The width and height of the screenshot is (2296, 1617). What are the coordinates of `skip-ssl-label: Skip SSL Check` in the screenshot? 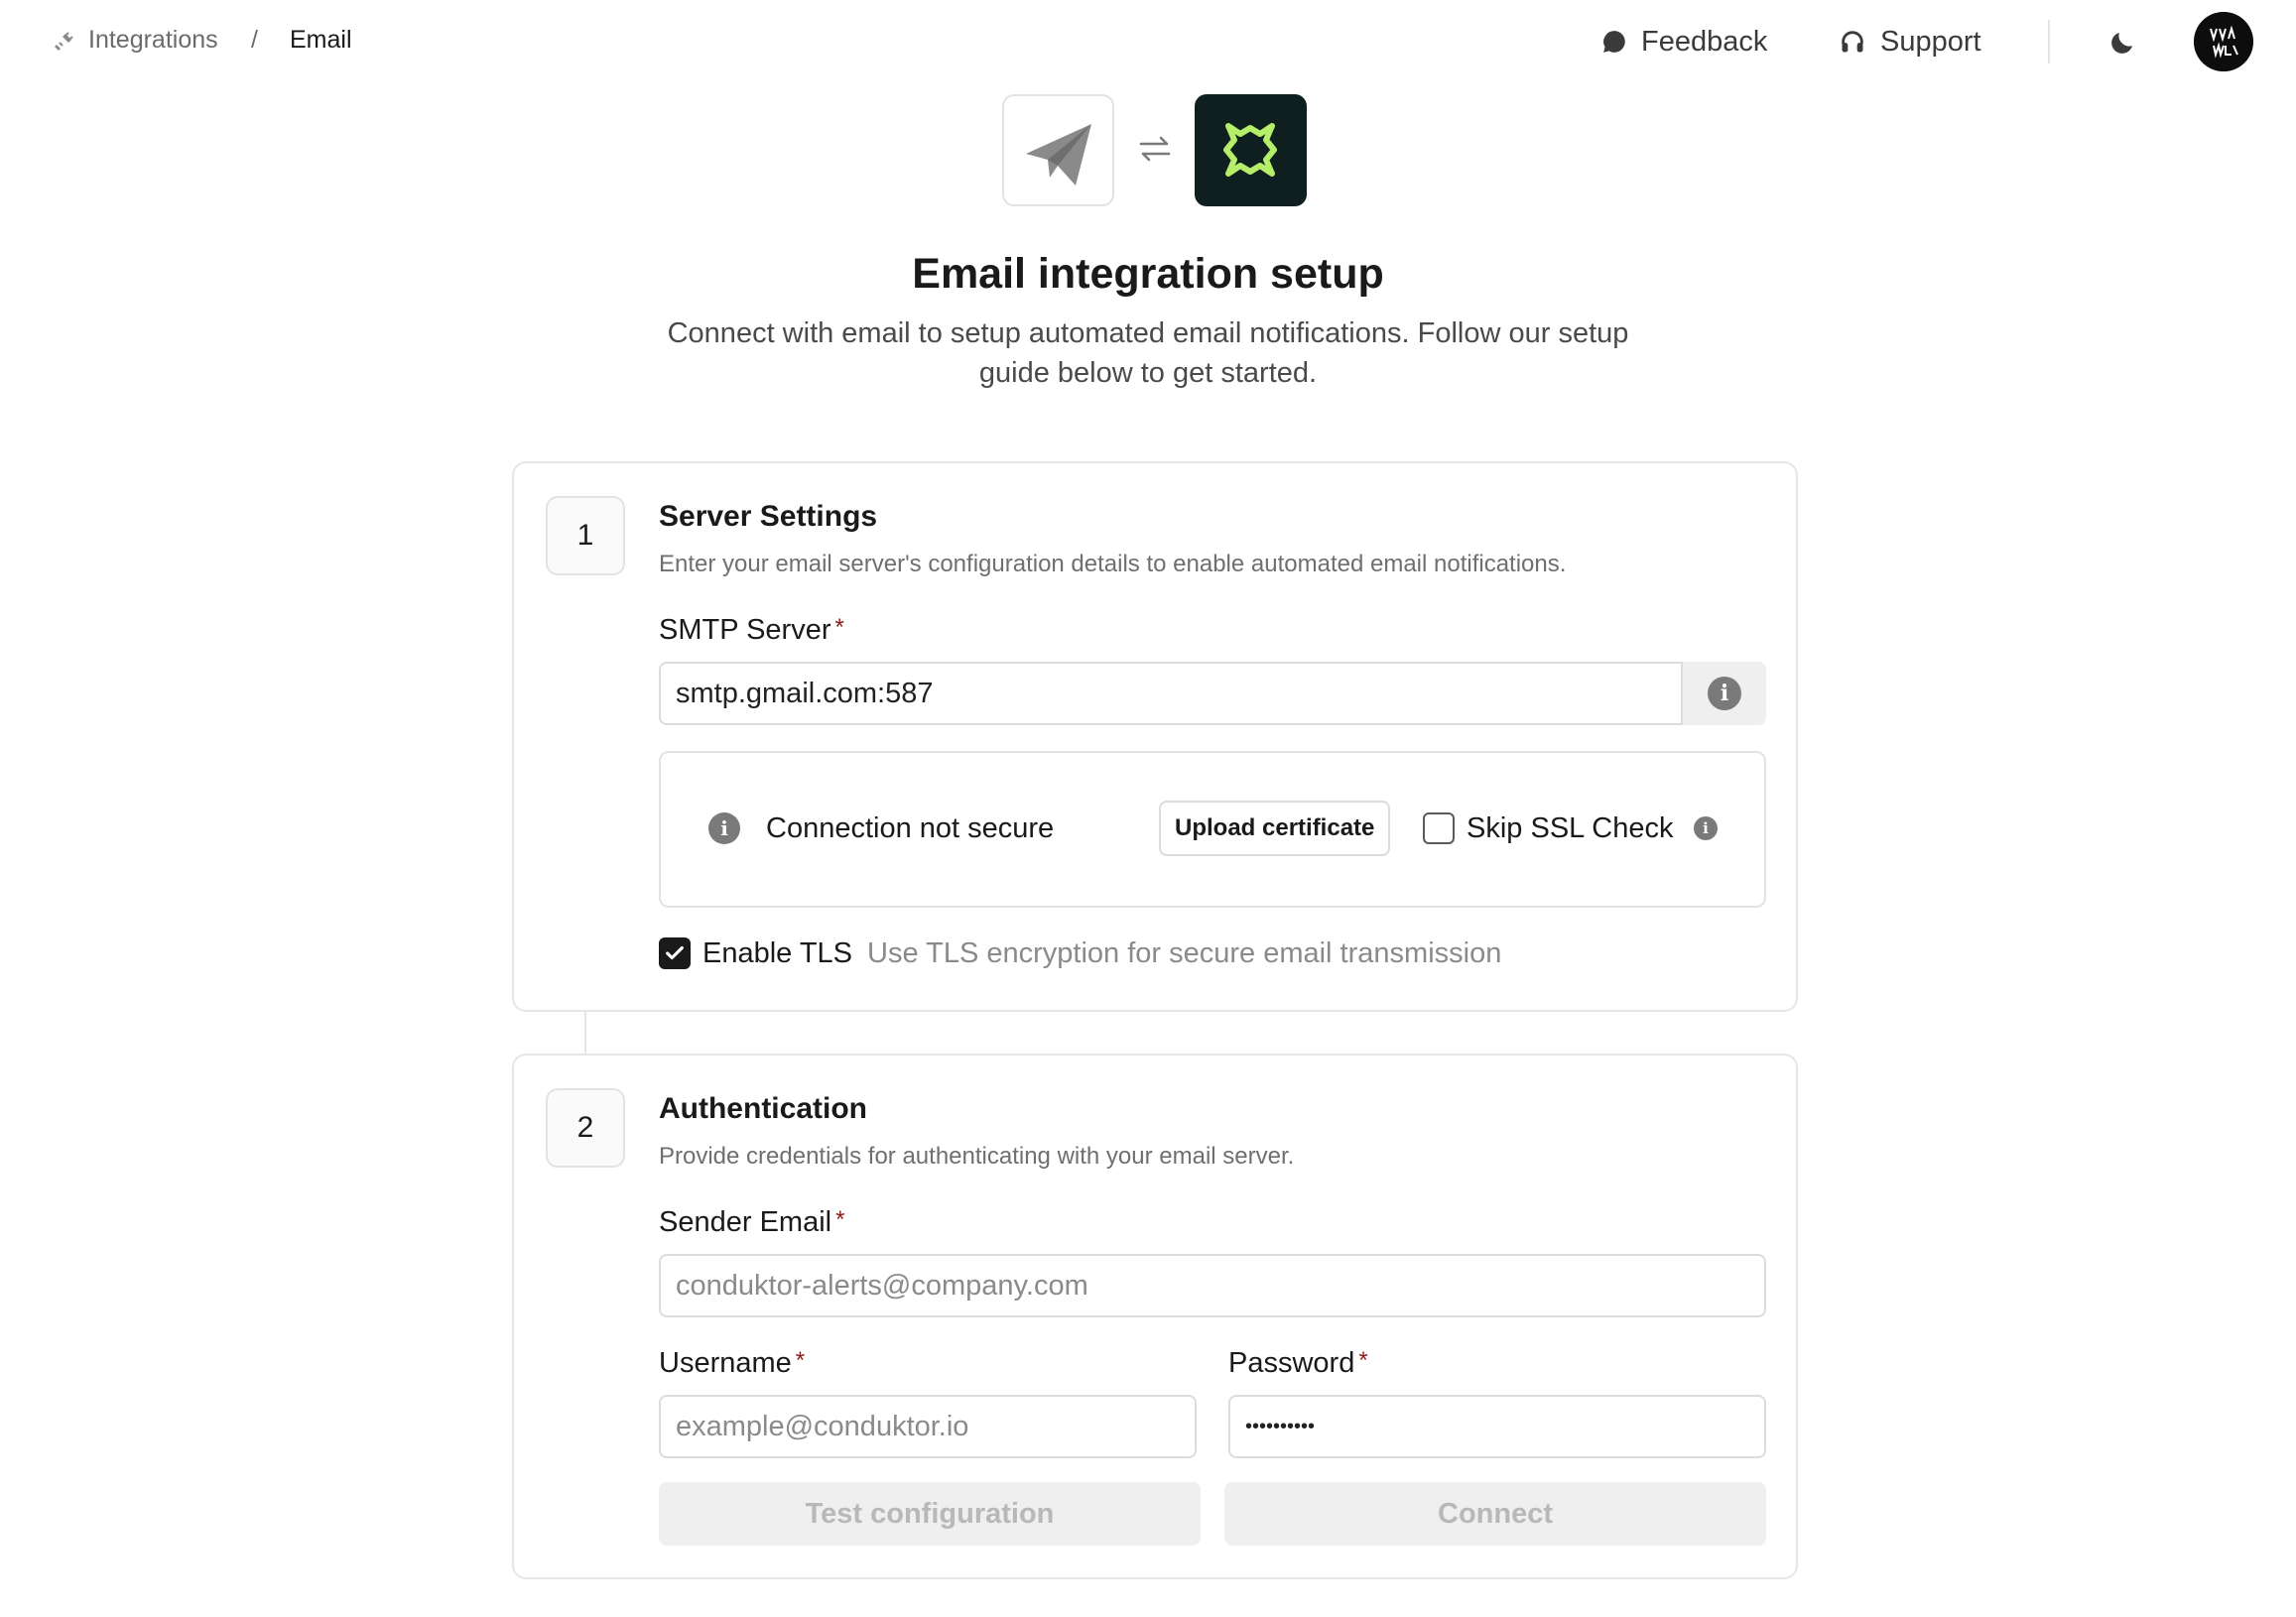 It's located at (1571, 828).